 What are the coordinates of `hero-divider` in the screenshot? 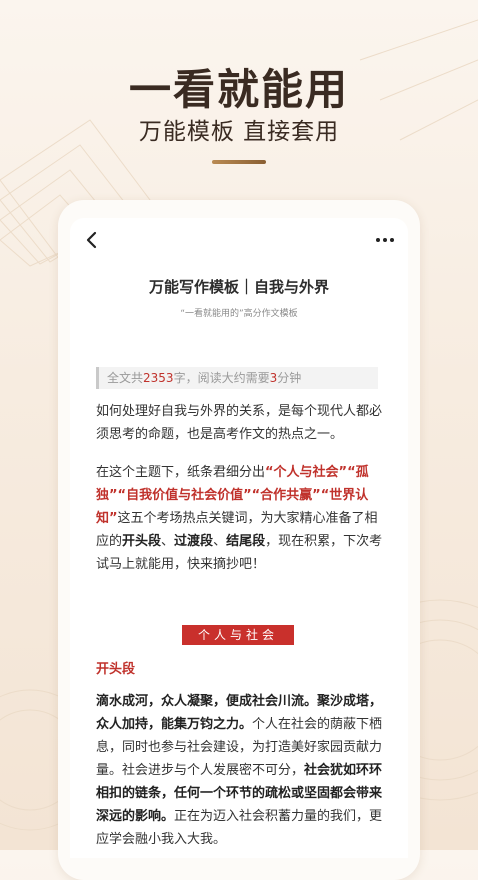 It's located at (239, 162).